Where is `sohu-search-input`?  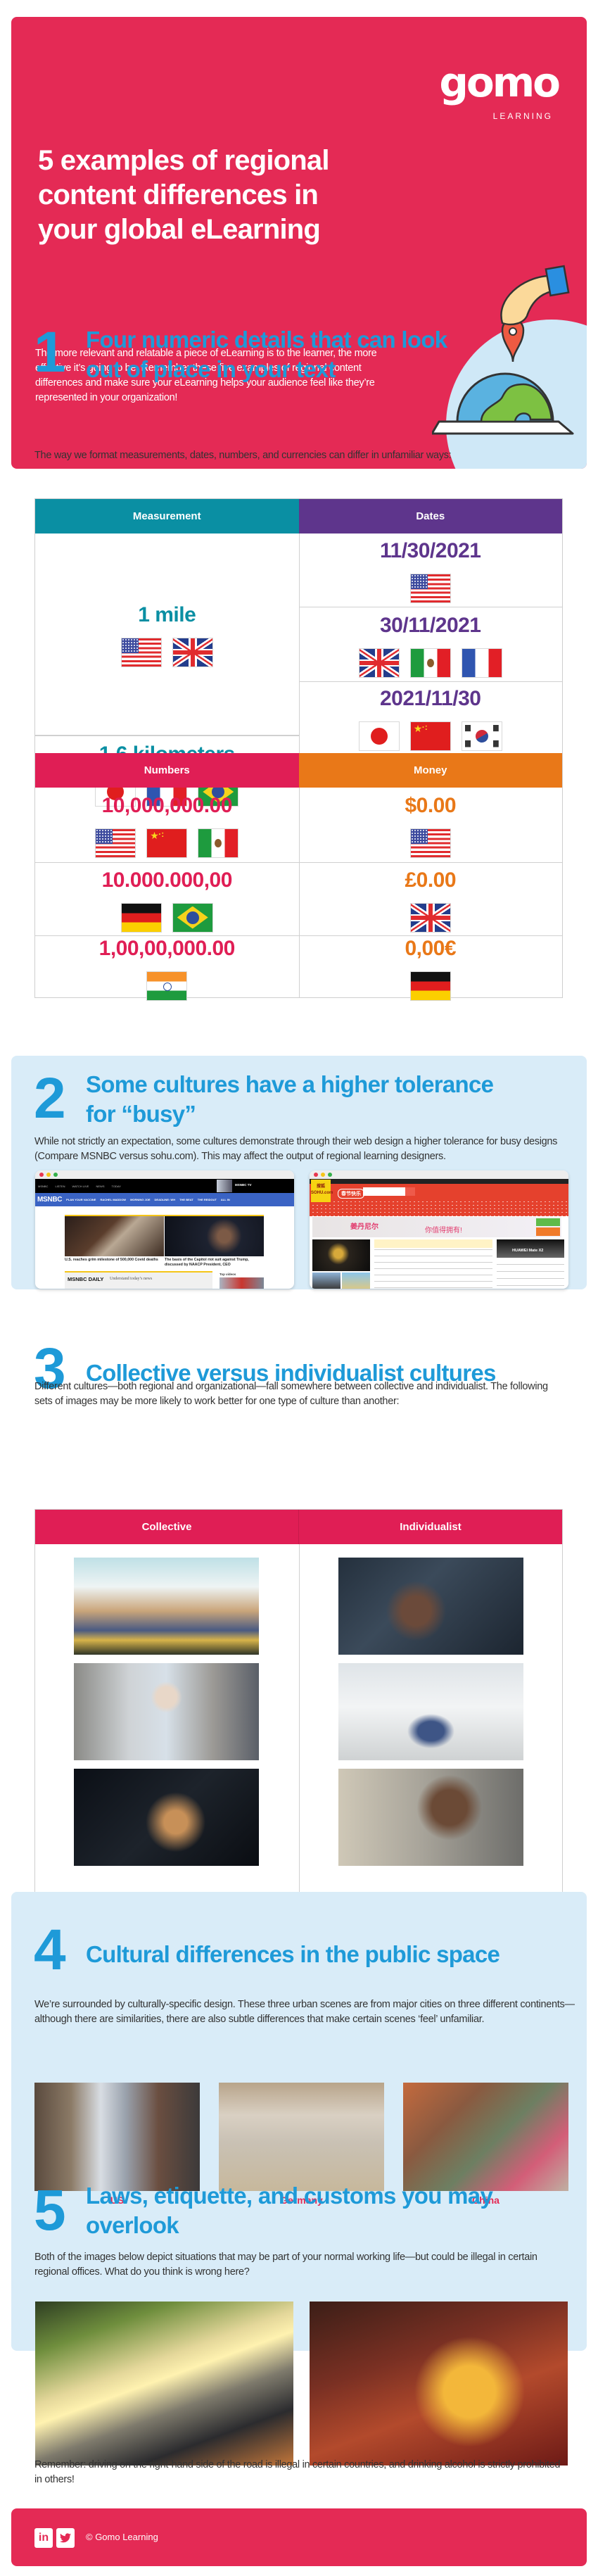
sohu-search-input is located at coordinates (384, 1191).